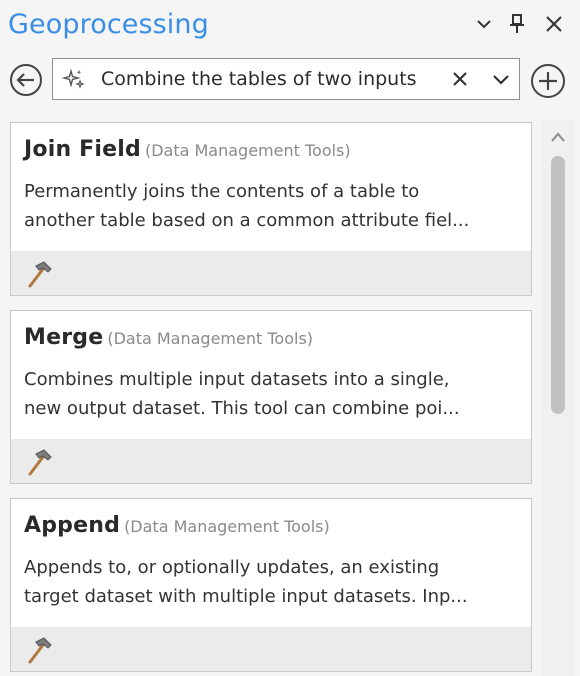  What do you see at coordinates (558, 135) in the screenshot?
I see `scroll-up-icon` at bounding box center [558, 135].